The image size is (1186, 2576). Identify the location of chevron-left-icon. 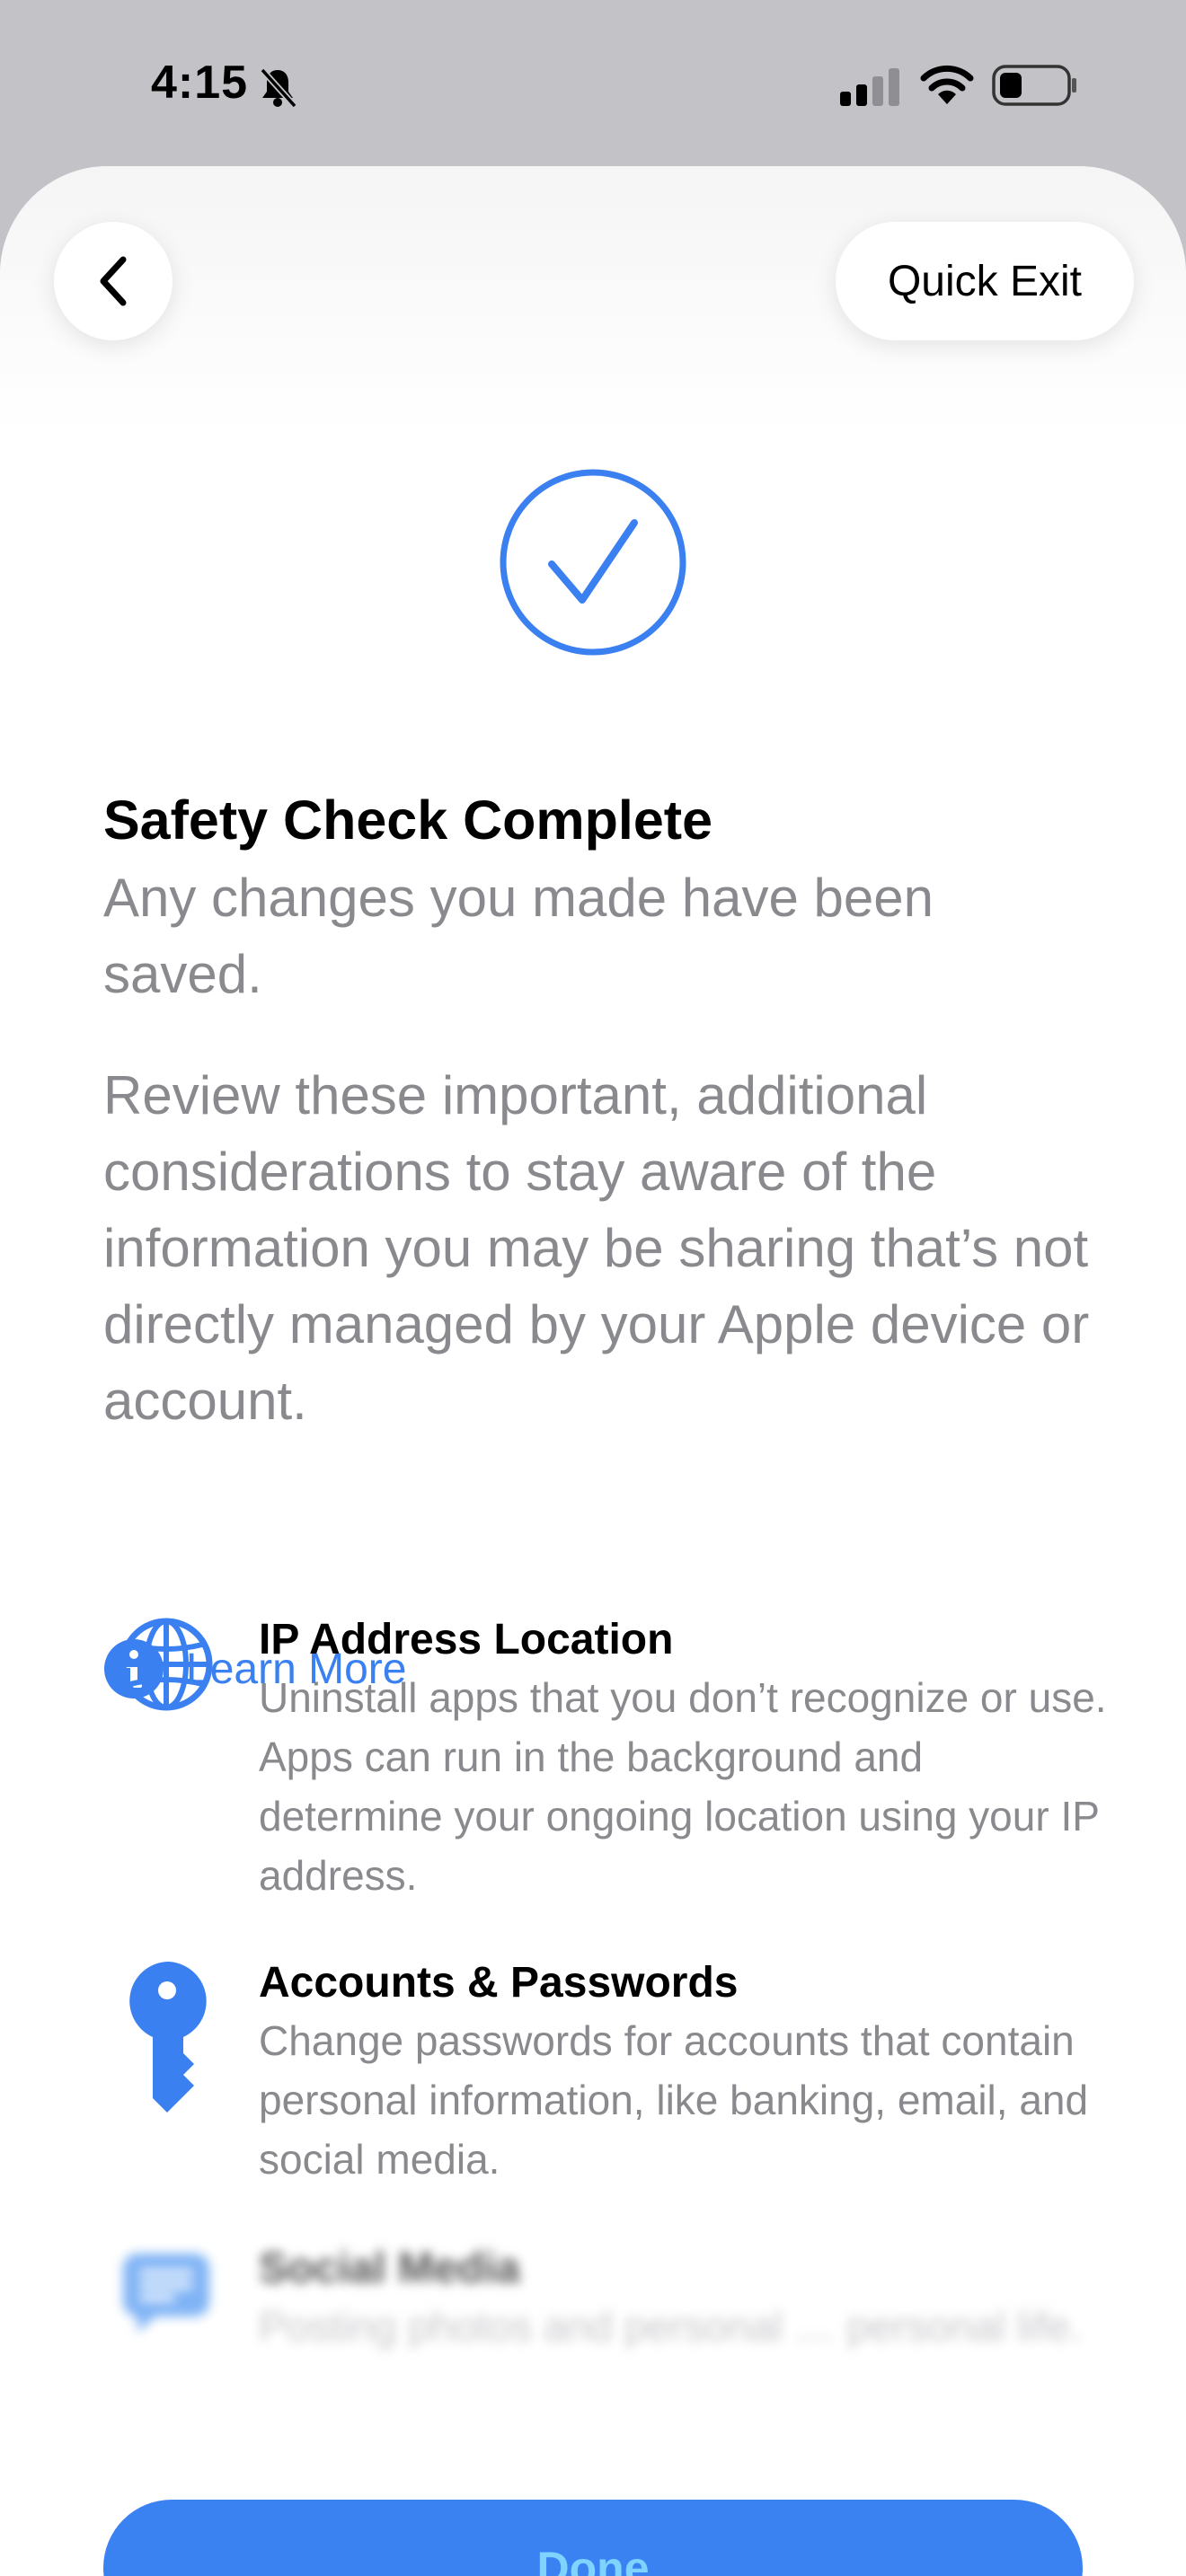
(113, 281).